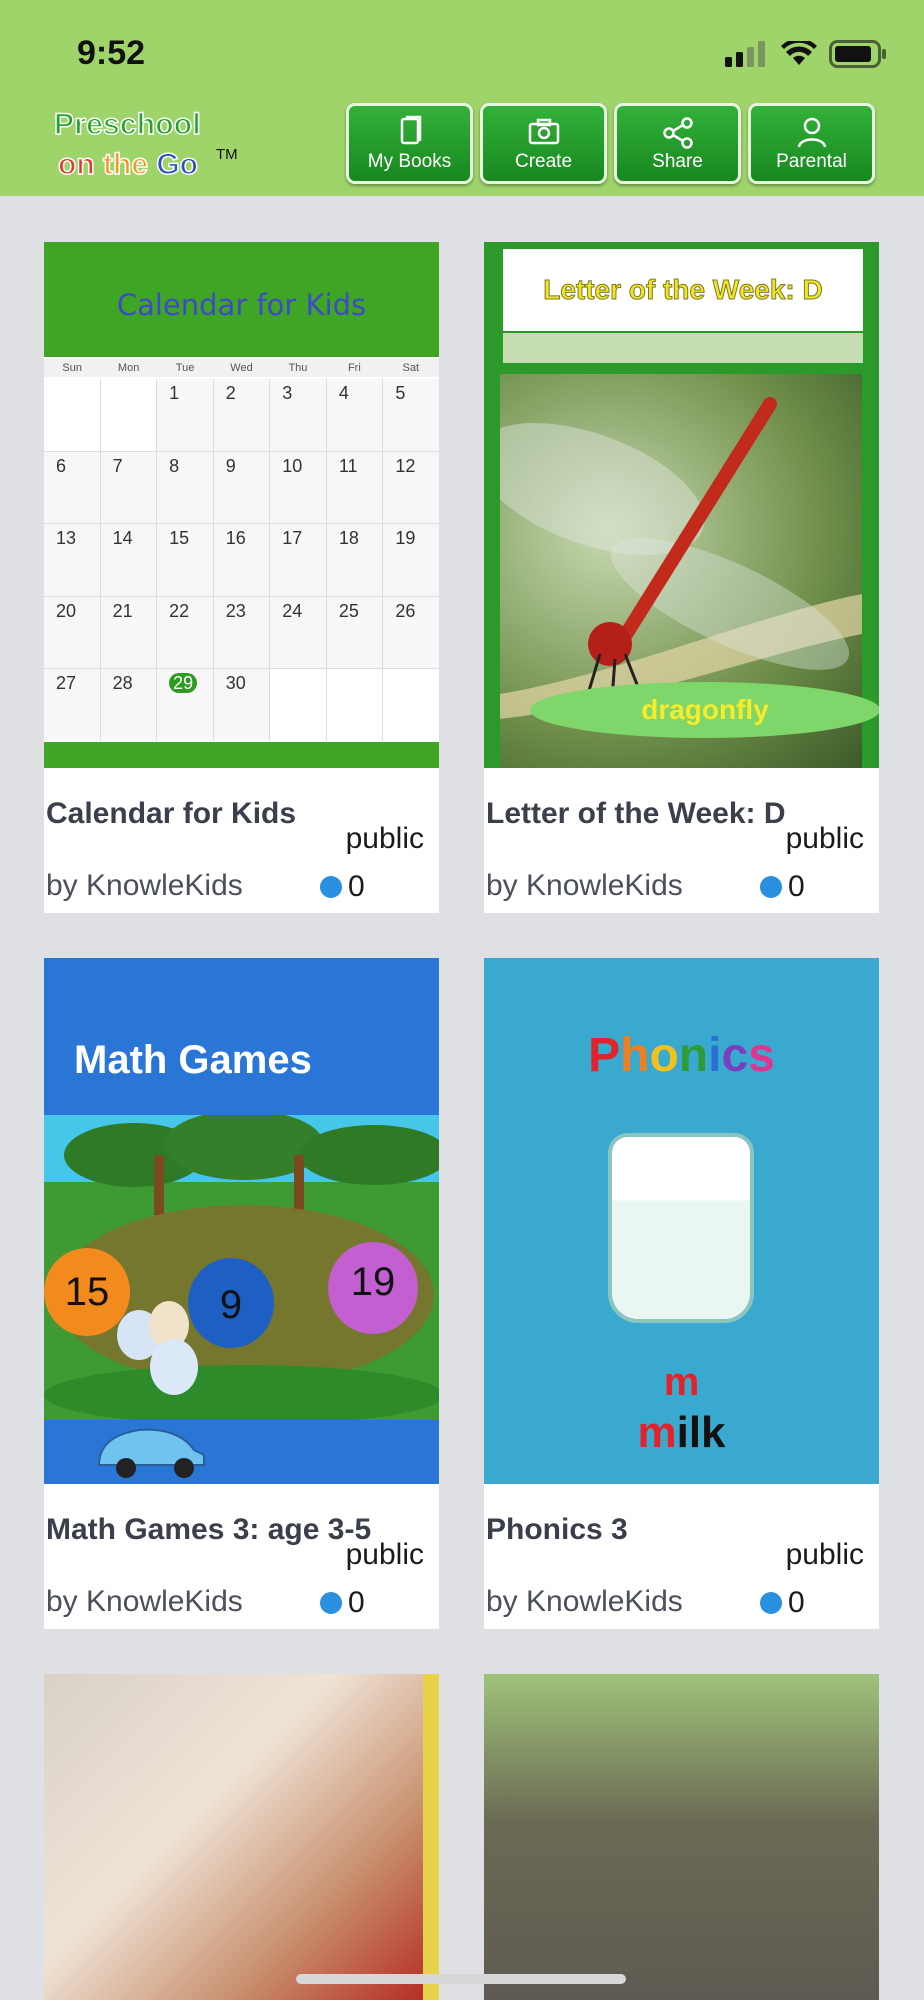 This screenshot has width=924, height=2000. What do you see at coordinates (683, 290) in the screenshot?
I see `cover-heading: Letter of the Week: D` at bounding box center [683, 290].